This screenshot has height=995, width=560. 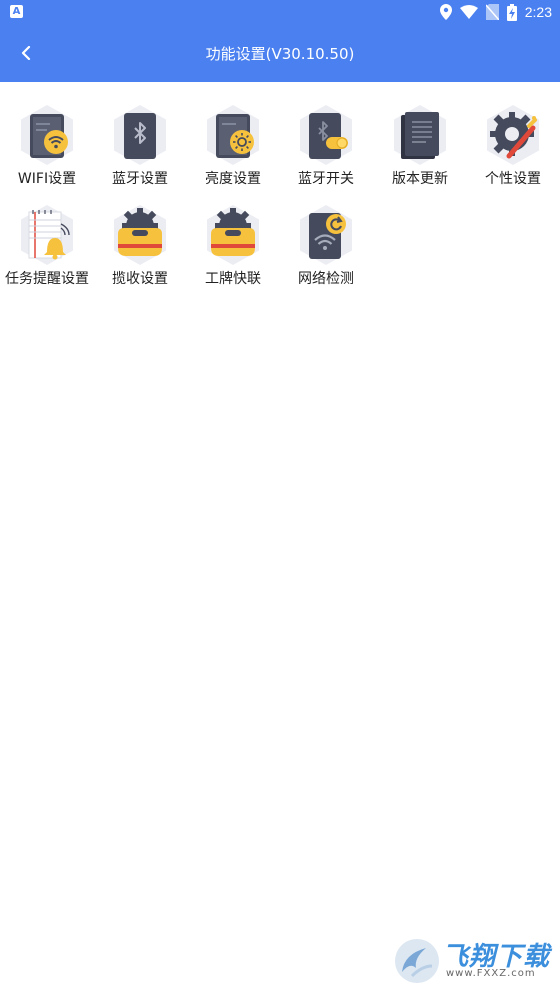 I want to click on wifi-signal-icon, so click(x=468, y=12).